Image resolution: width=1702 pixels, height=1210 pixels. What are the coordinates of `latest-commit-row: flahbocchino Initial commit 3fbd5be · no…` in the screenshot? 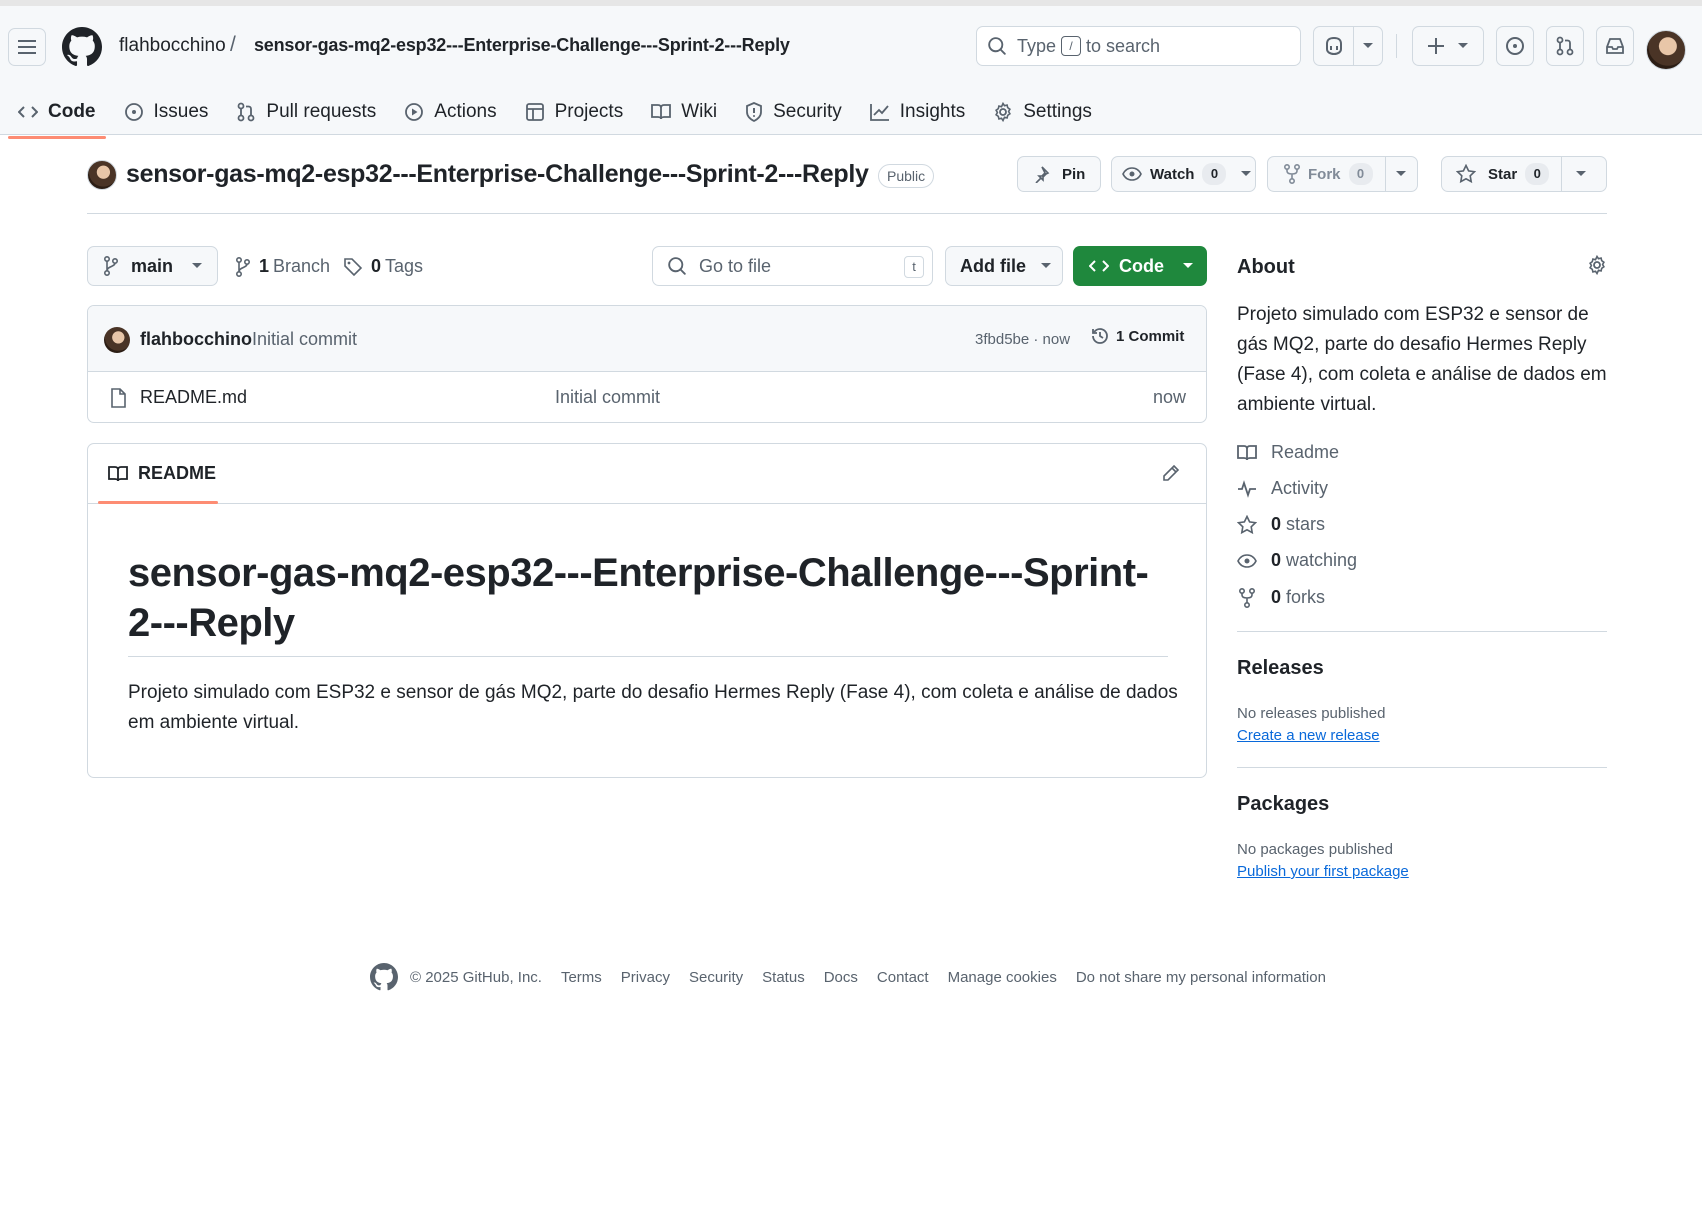 It's located at (647, 339).